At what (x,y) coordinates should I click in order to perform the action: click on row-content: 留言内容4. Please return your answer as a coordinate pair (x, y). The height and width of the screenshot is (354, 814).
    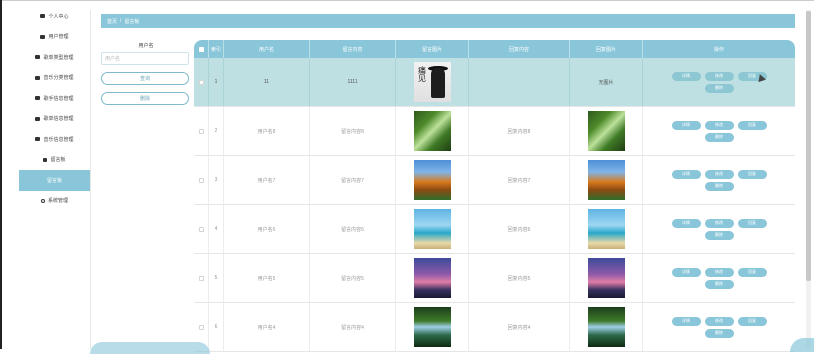
    Looking at the image, I should click on (353, 327).